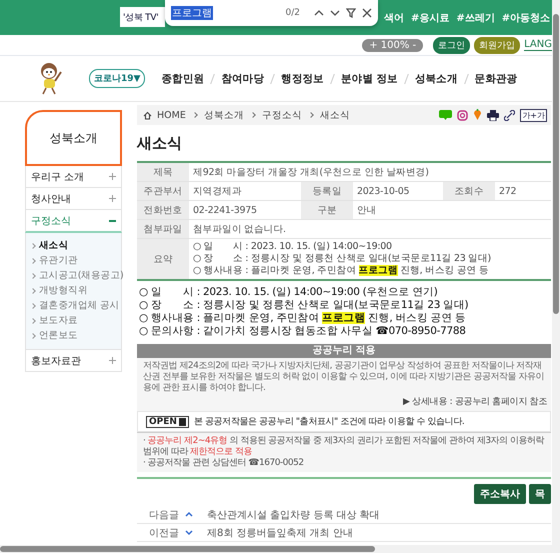 The image size is (560, 553). Describe the element at coordinates (344, 351) in the screenshot. I see `license-title: 공공누리 적용` at that location.